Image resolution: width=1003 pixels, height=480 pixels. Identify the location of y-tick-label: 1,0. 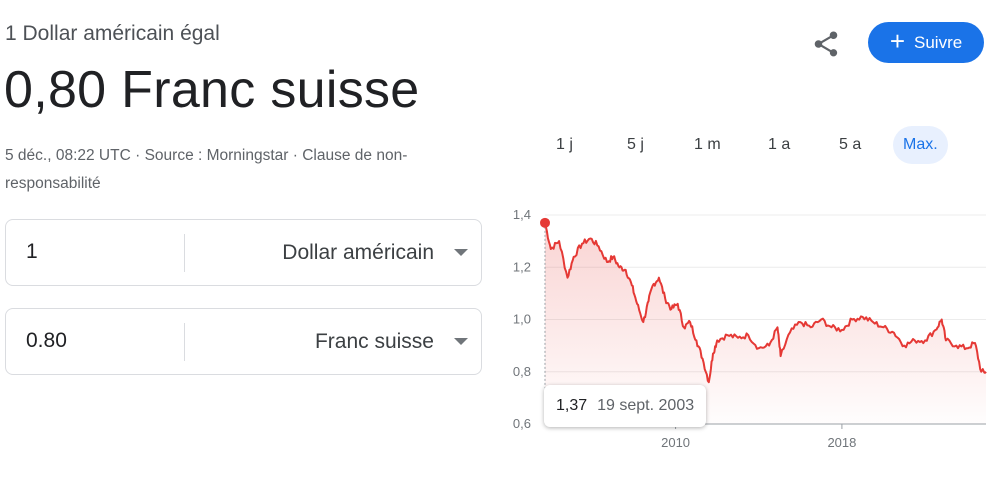
(522, 319).